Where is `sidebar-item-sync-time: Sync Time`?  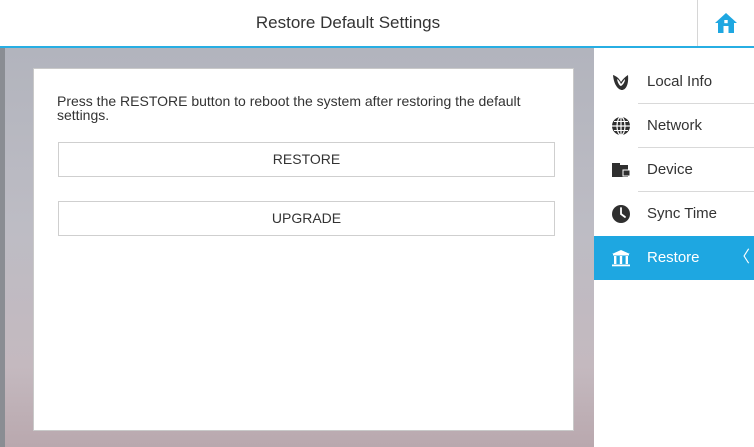
sidebar-item-sync-time: Sync Time is located at coordinates (674, 214).